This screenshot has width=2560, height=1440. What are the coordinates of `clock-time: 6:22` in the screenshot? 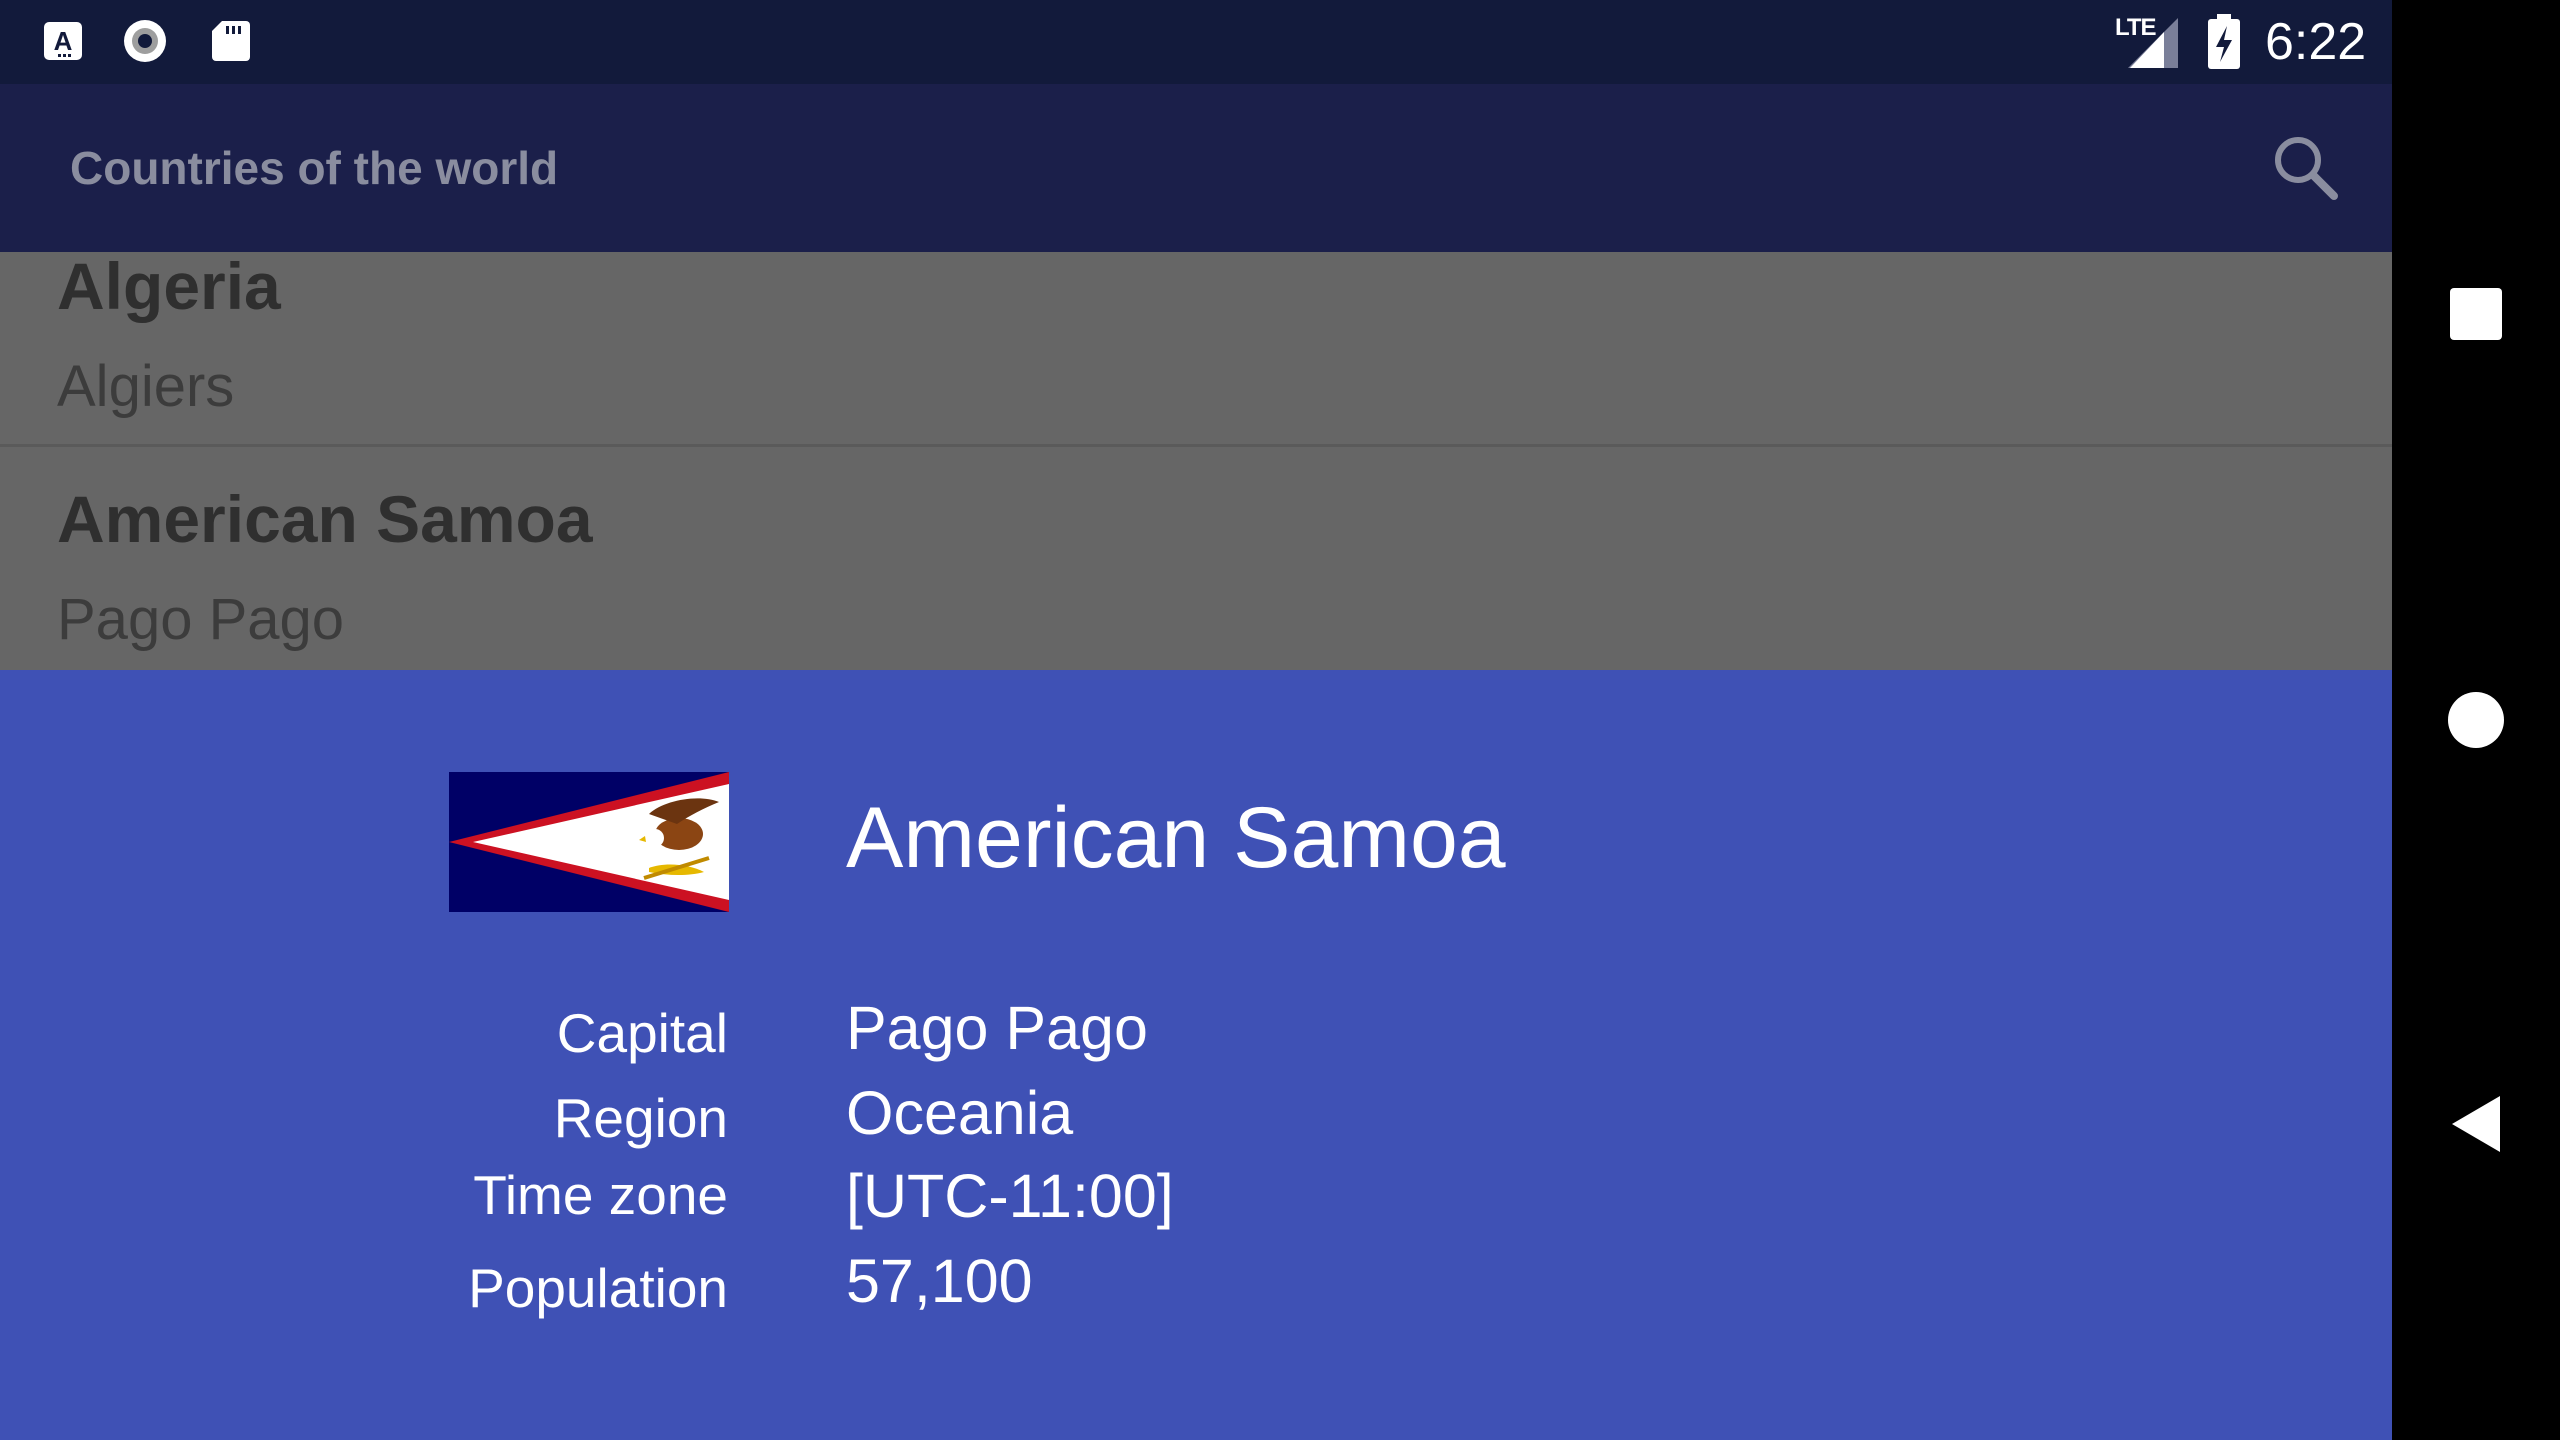 It's located at (2316, 42).